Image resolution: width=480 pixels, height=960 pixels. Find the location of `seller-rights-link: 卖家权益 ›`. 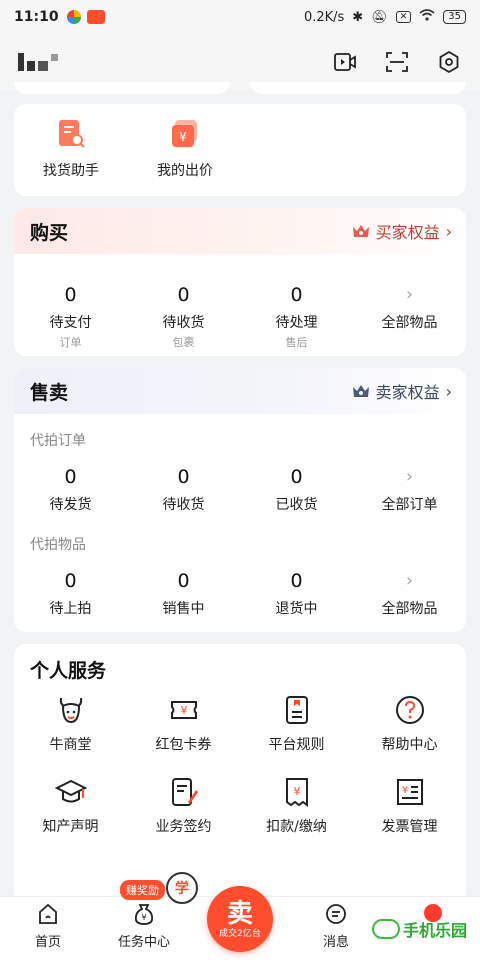

seller-rights-link: 卖家权益 › is located at coordinates (402, 391).